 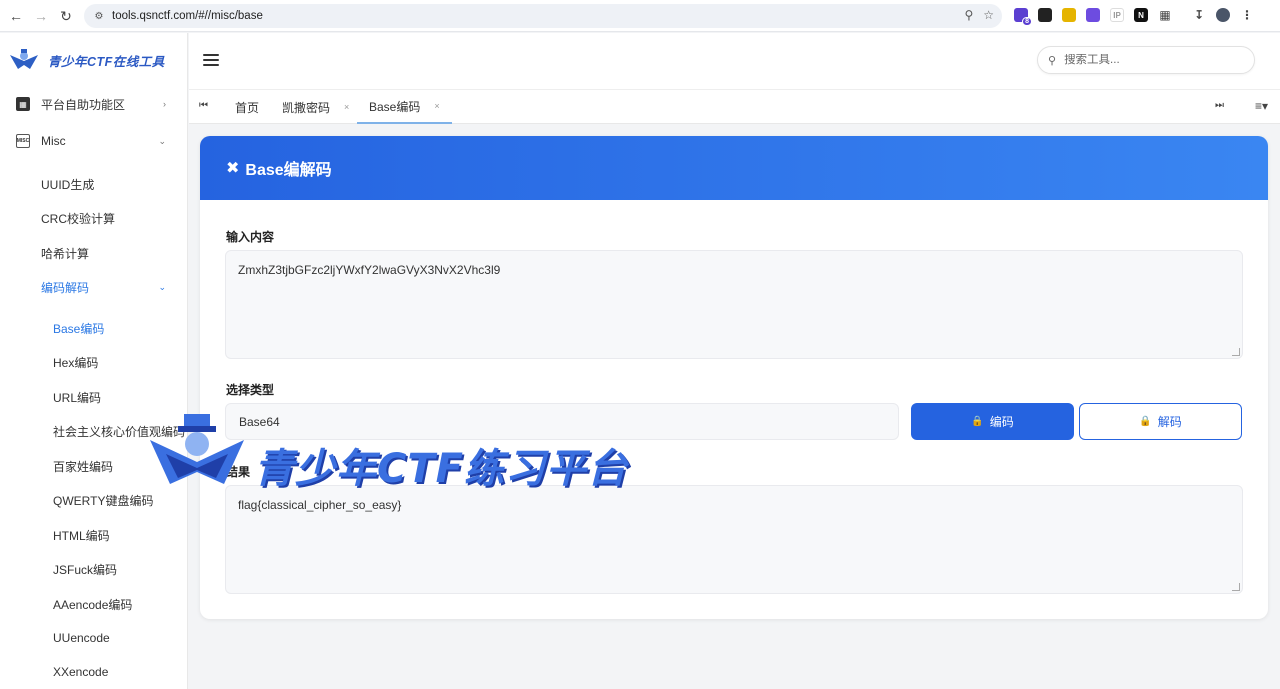 I want to click on brand-logo-icon, so click(x=24, y=59).